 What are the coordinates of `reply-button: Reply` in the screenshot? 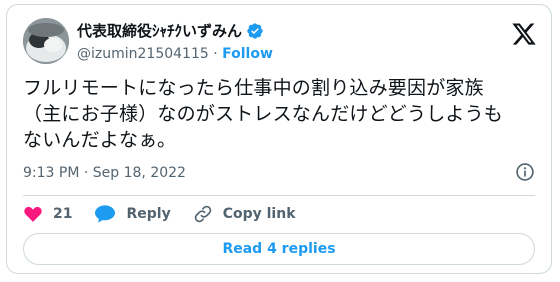 It's located at (132, 214).